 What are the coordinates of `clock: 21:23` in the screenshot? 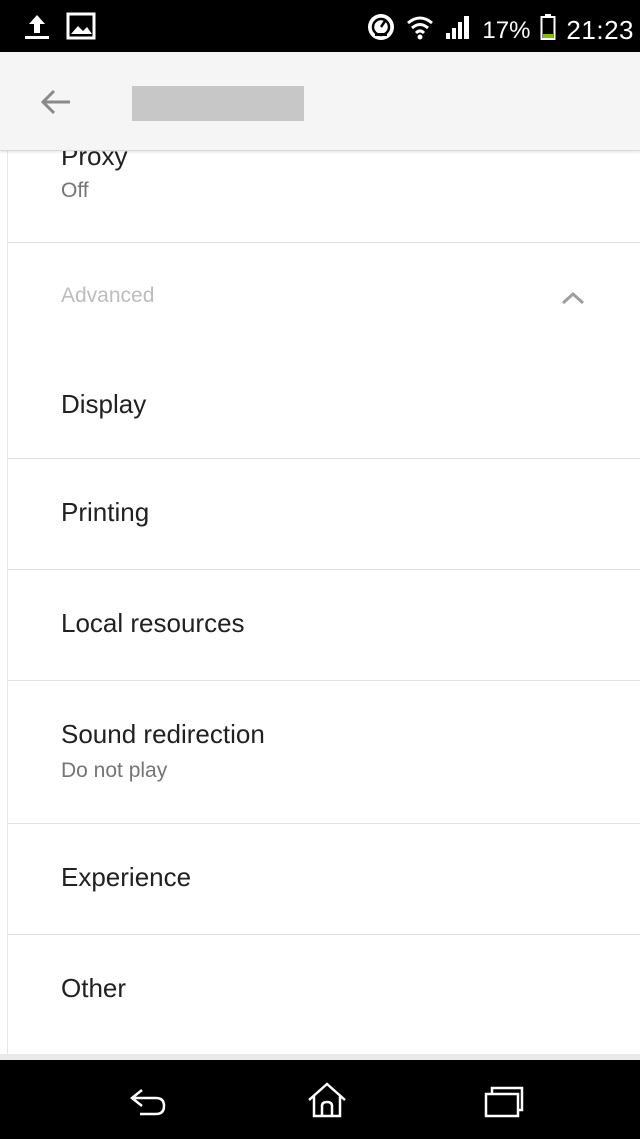 It's located at (600, 30).